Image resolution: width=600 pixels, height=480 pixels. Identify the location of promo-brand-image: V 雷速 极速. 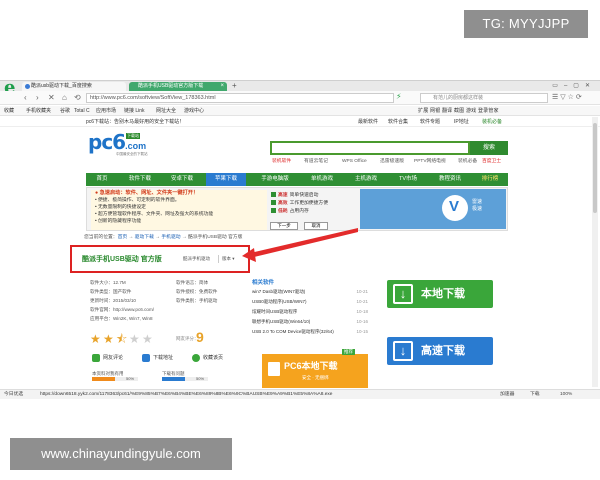
(433, 209).